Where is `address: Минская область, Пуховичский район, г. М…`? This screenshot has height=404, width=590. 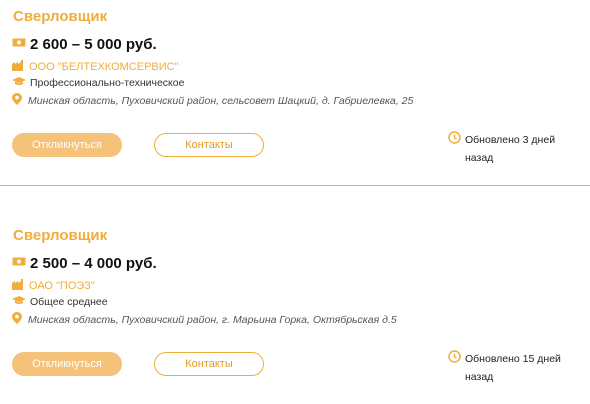 address: Минская область, Пуховичский район, г. М… is located at coordinates (212, 320).